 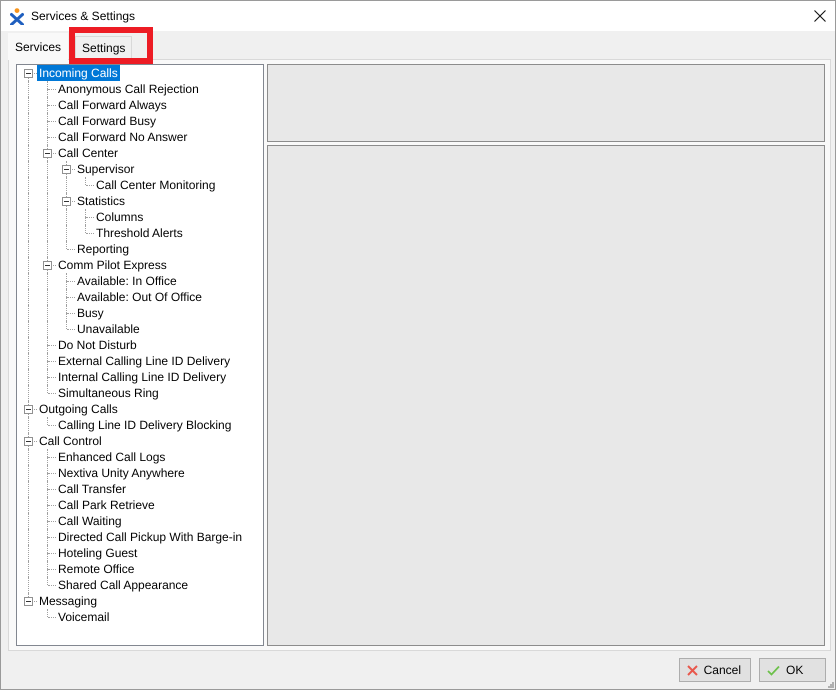 What do you see at coordinates (84, 617) in the screenshot?
I see `tree-item: Voicemail` at bounding box center [84, 617].